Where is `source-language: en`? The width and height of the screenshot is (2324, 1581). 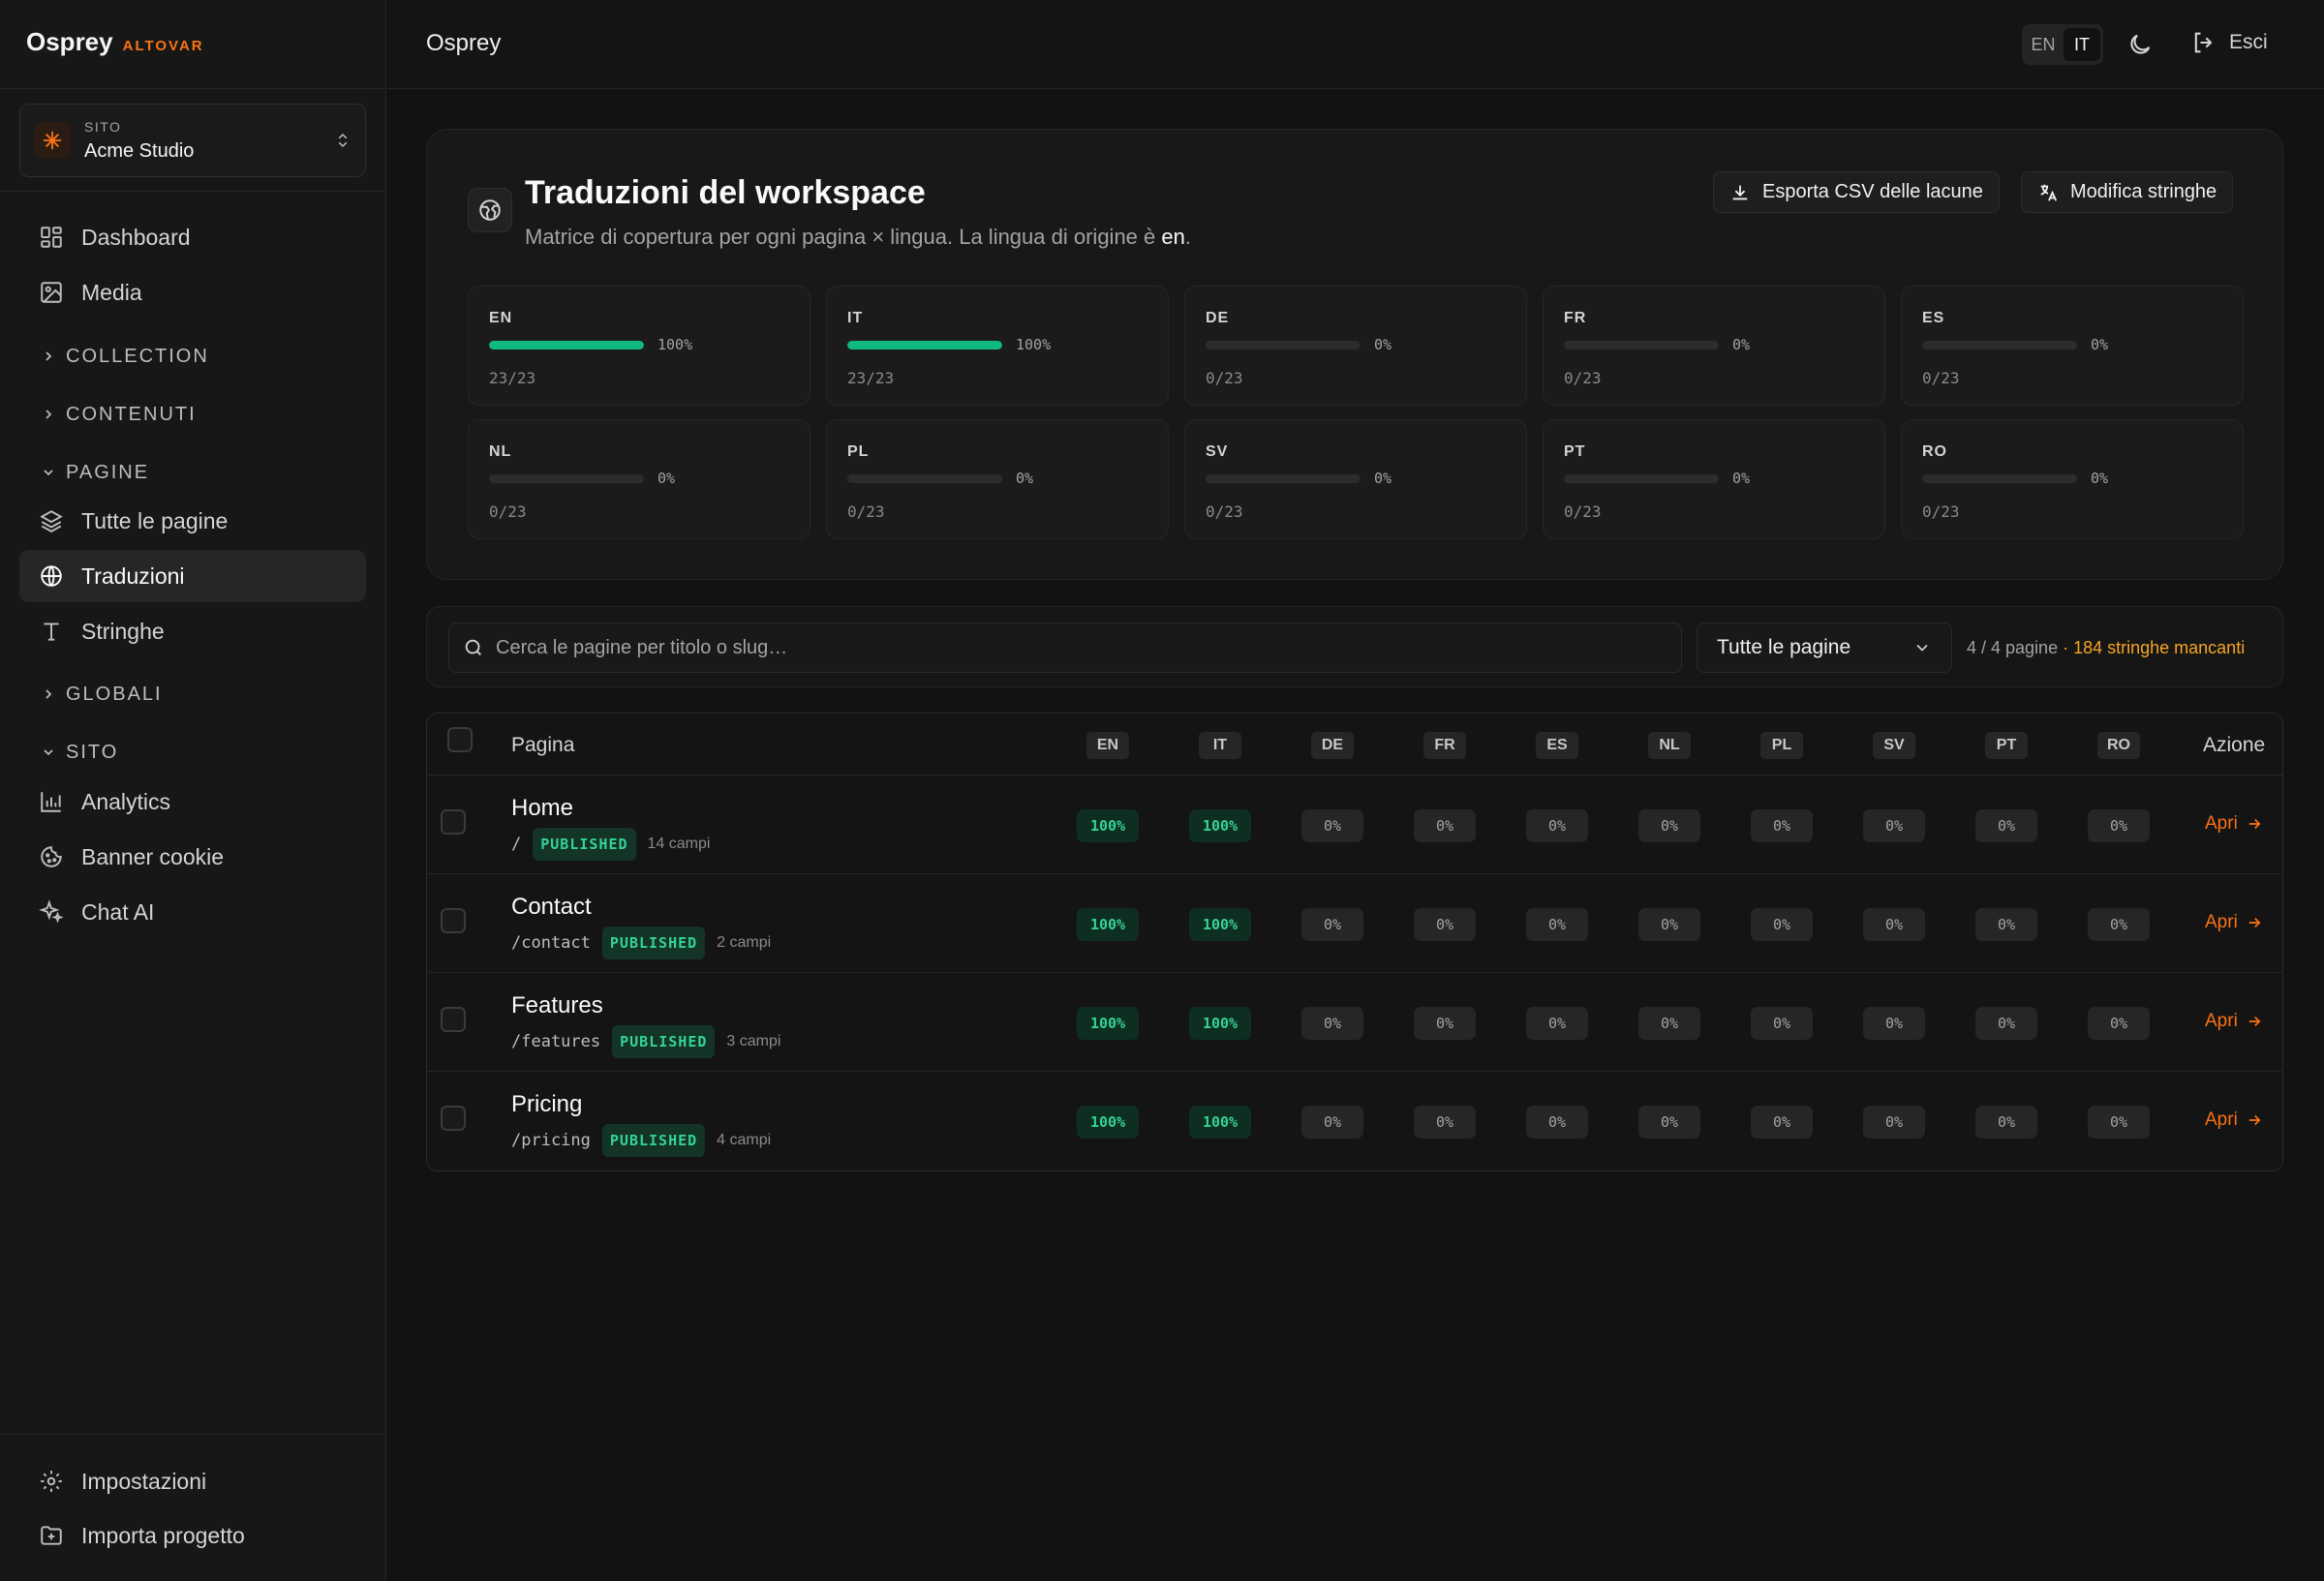
source-language: en is located at coordinates (1173, 237).